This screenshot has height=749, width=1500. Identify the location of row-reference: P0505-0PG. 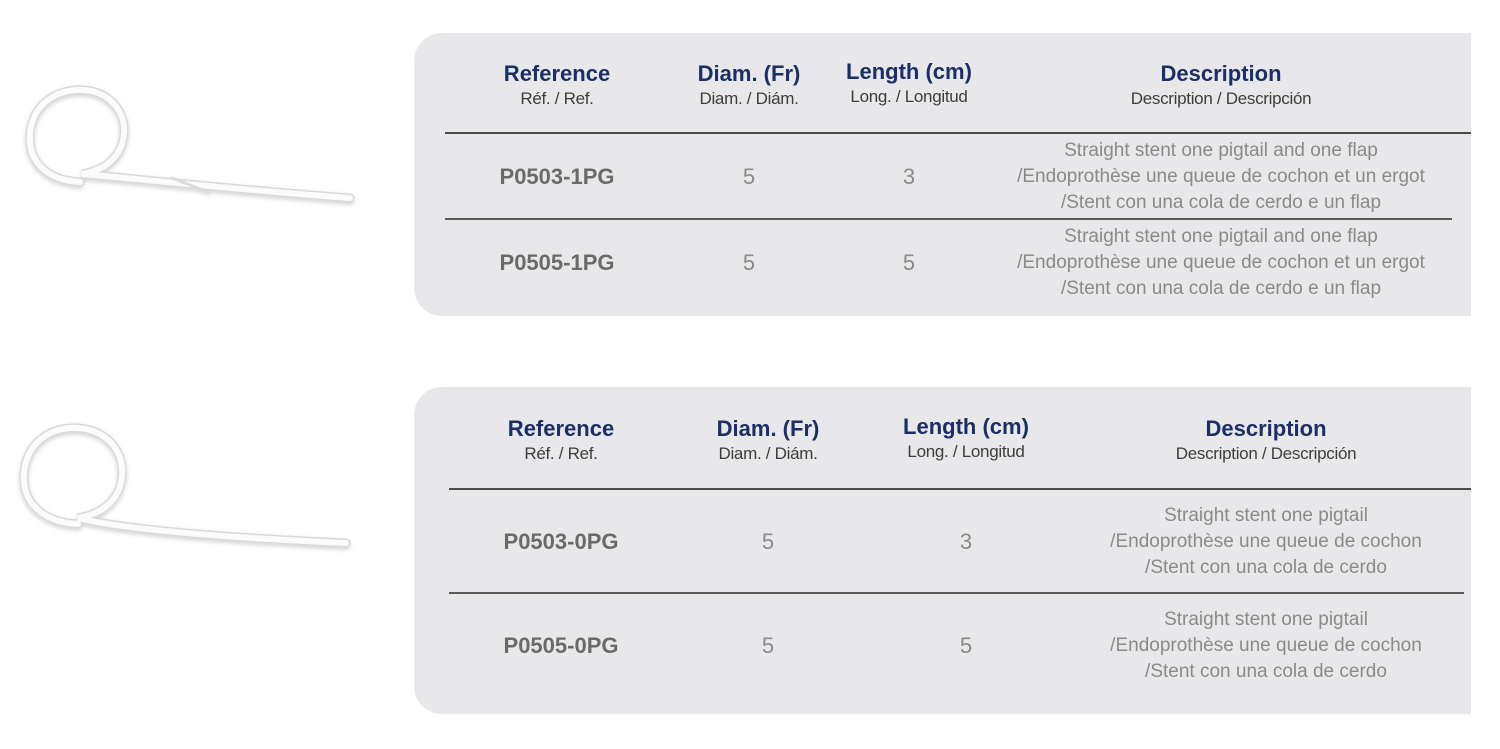
(561, 645).